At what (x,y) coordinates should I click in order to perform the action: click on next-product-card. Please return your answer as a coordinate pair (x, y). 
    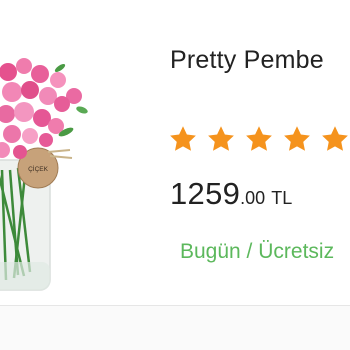
    Looking at the image, I should click on (175, 328).